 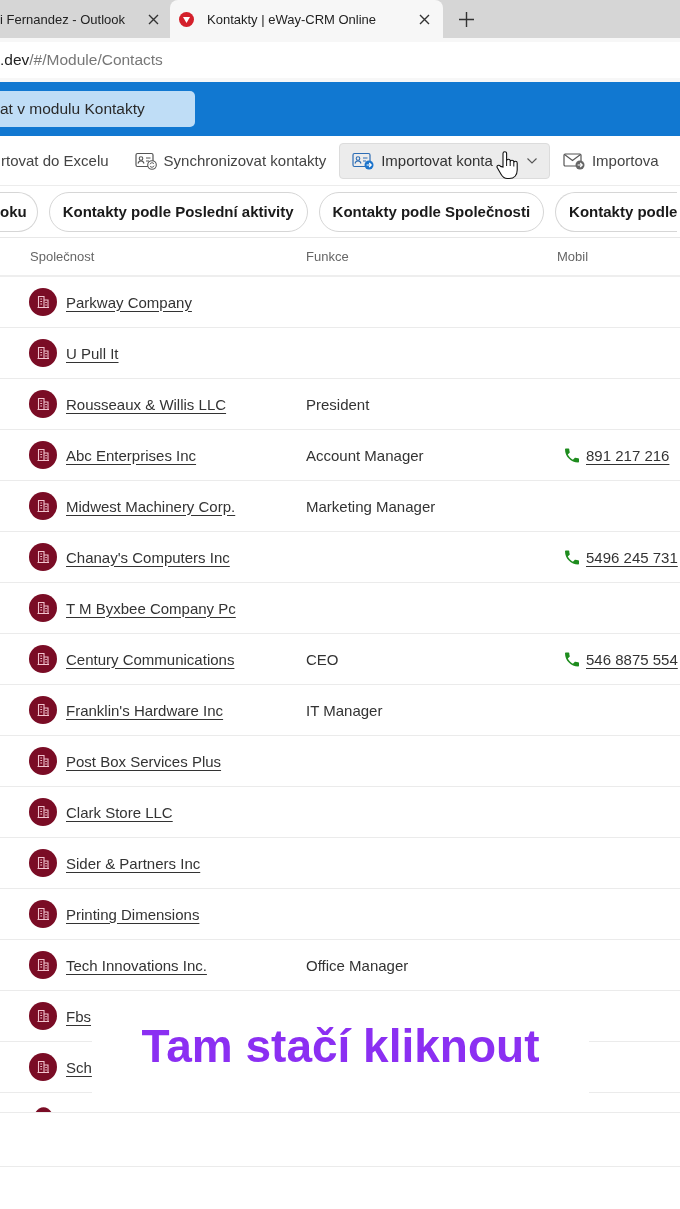 What do you see at coordinates (129, 302) in the screenshot?
I see `company-link: Parkway Company` at bounding box center [129, 302].